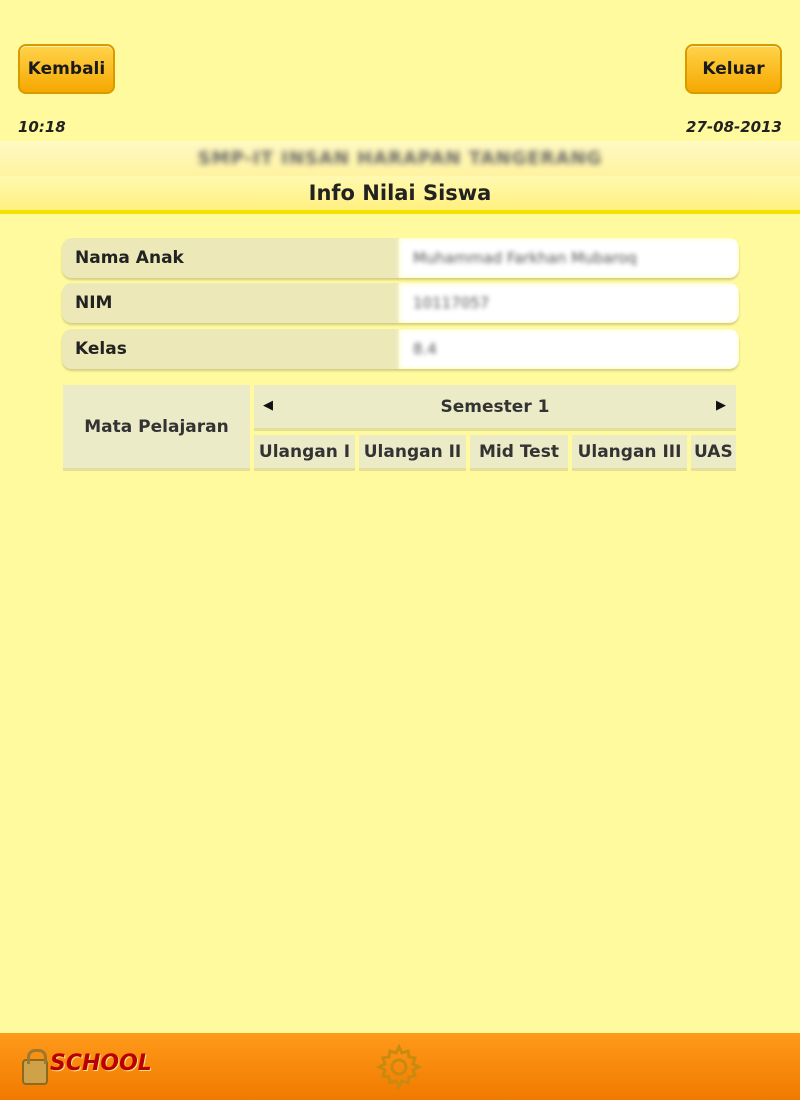 The width and height of the screenshot is (800, 1100). Describe the element at coordinates (629, 453) in the screenshot. I see `column-header-ulangan-3: Ulangan III` at that location.